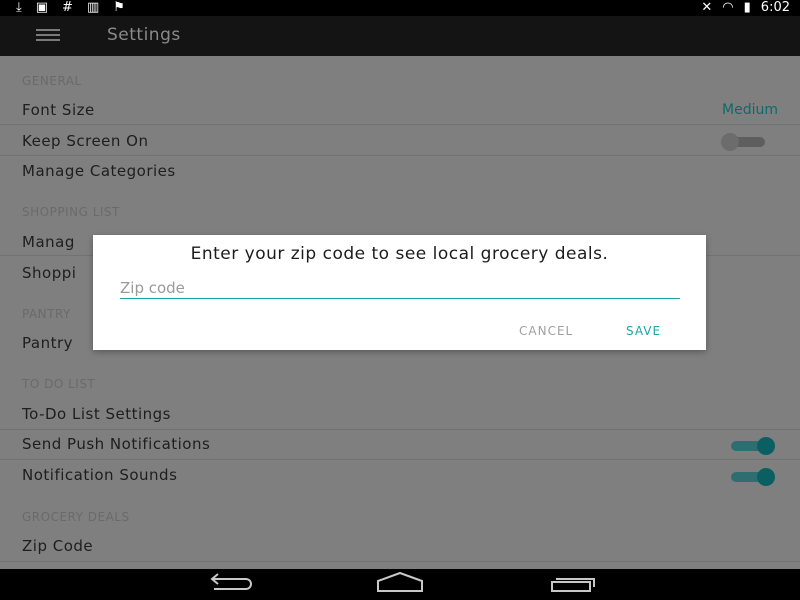 This screenshot has width=800, height=600. I want to click on section-header-pantry: PANTRY, so click(46, 314).